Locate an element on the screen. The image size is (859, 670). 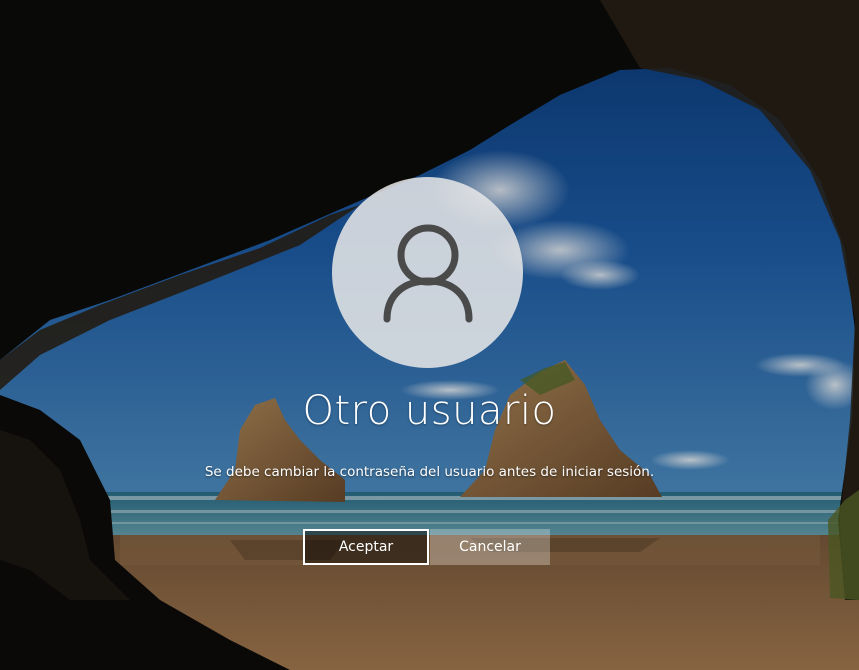
accept-button: Aceptar is located at coordinates (366, 547).